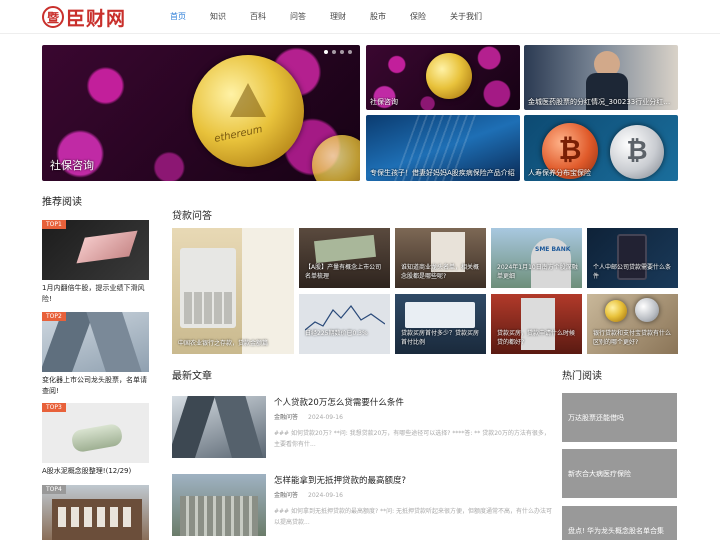  Describe the element at coordinates (345, 249) in the screenshot. I see `banknote-image` at that location.